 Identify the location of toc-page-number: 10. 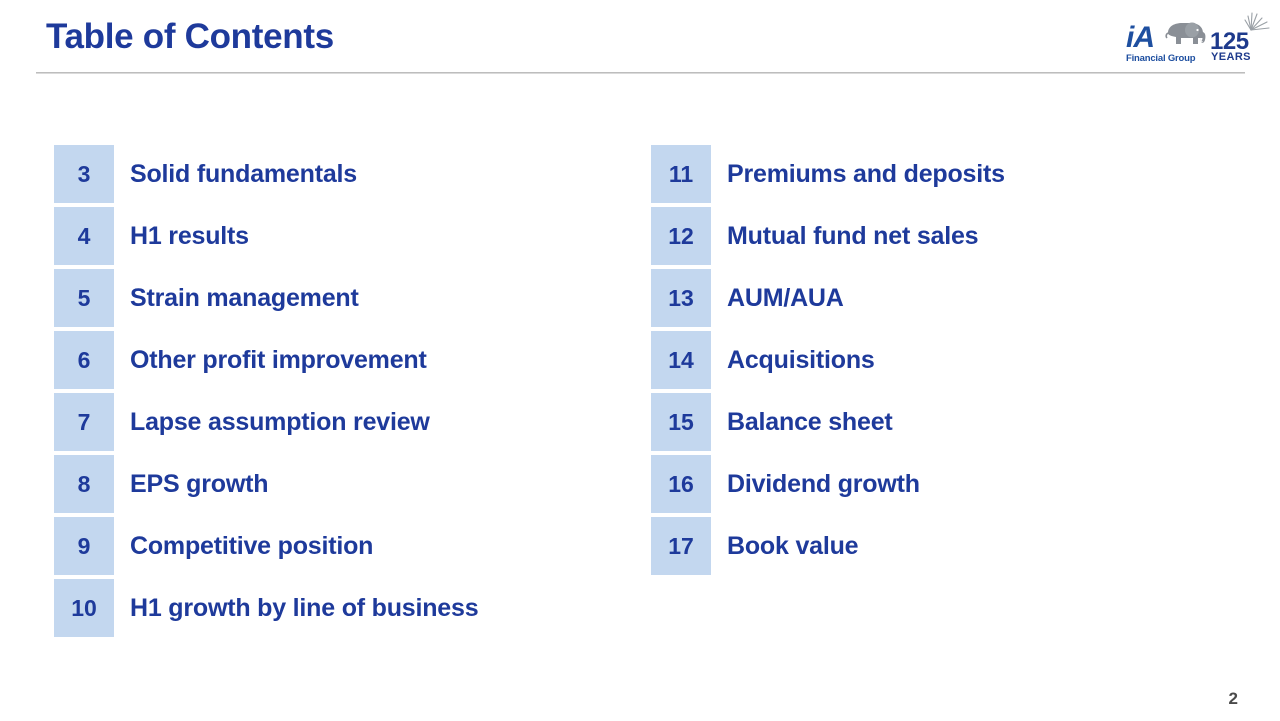
(84, 607).